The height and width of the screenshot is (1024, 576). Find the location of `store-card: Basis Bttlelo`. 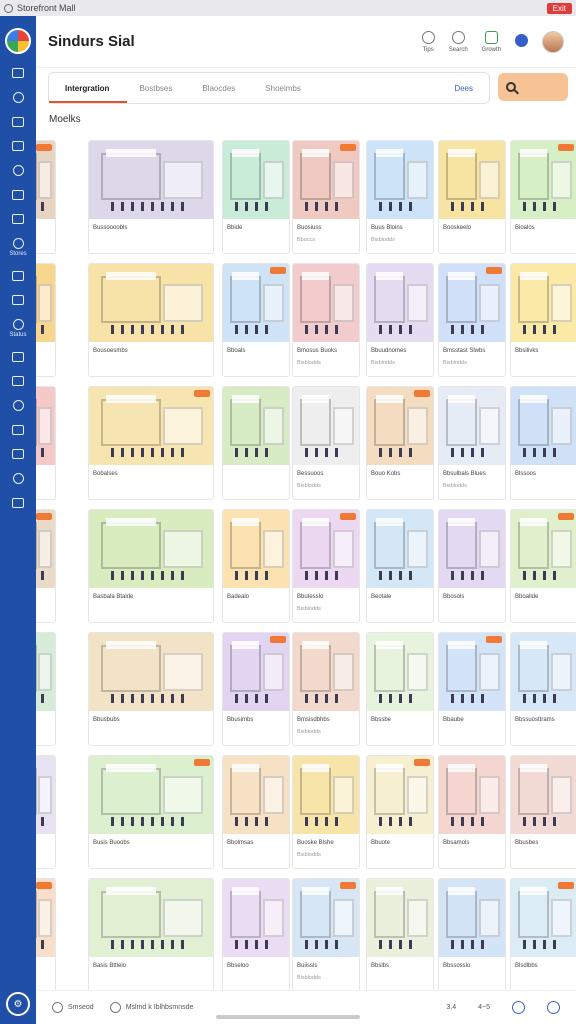

store-card: Basis Bttlelo is located at coordinates (151, 934).